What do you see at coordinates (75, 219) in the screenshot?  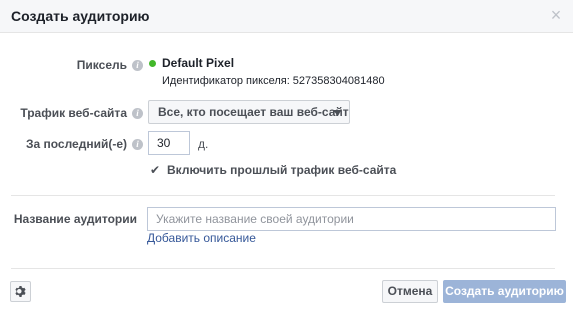 I see `audience-name-label: Название аудитории` at bounding box center [75, 219].